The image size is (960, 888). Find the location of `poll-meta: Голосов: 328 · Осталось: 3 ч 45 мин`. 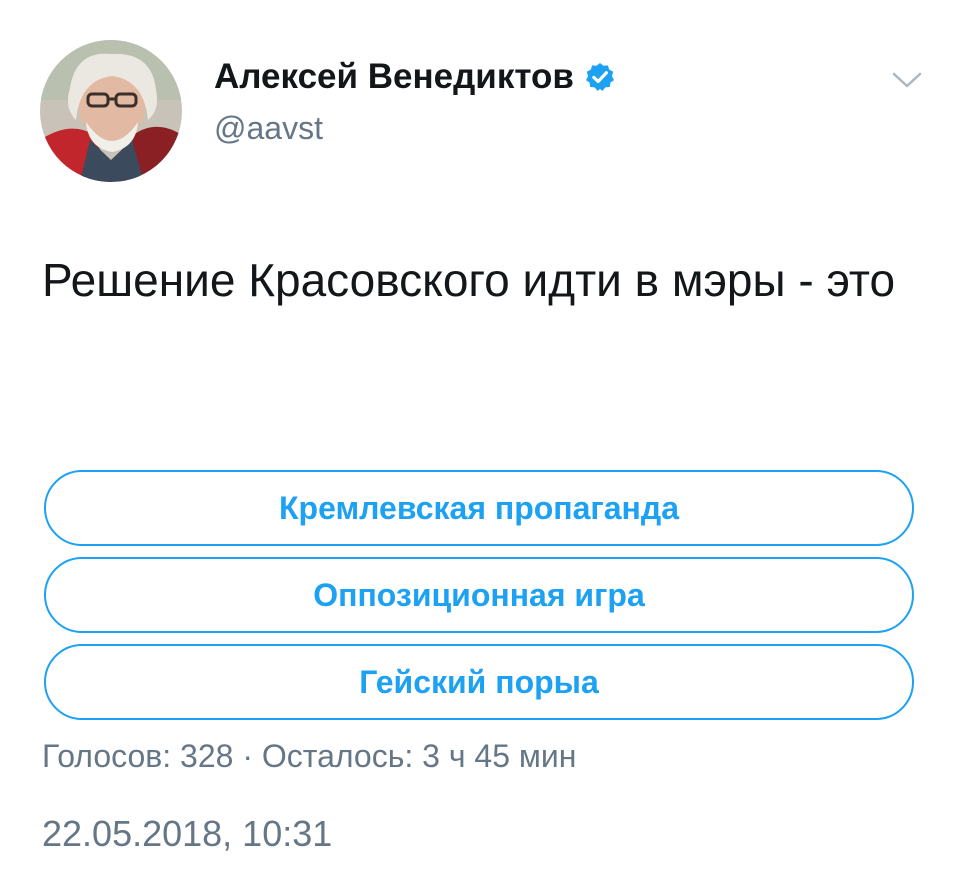

poll-meta: Голосов: 328 · Осталось: 3 ч 45 мин is located at coordinates (309, 756).